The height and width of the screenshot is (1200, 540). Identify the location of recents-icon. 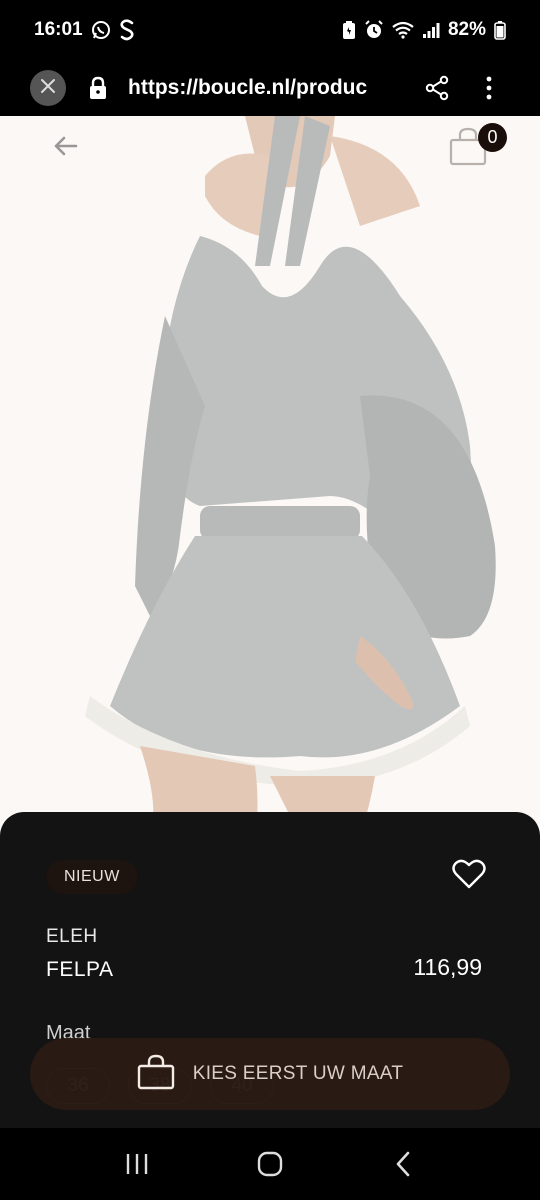
(137, 1164).